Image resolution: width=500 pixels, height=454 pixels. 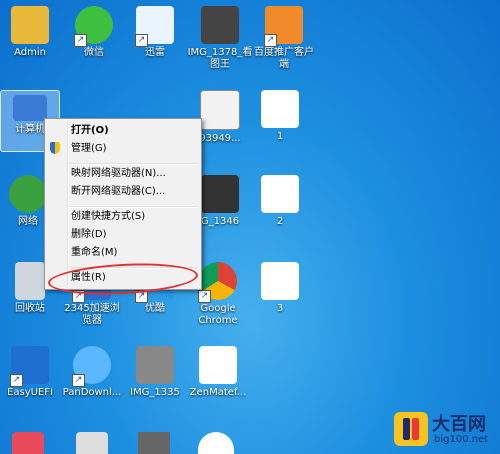 What do you see at coordinates (218, 365) in the screenshot?
I see `zenmate-icon` at bounding box center [218, 365].